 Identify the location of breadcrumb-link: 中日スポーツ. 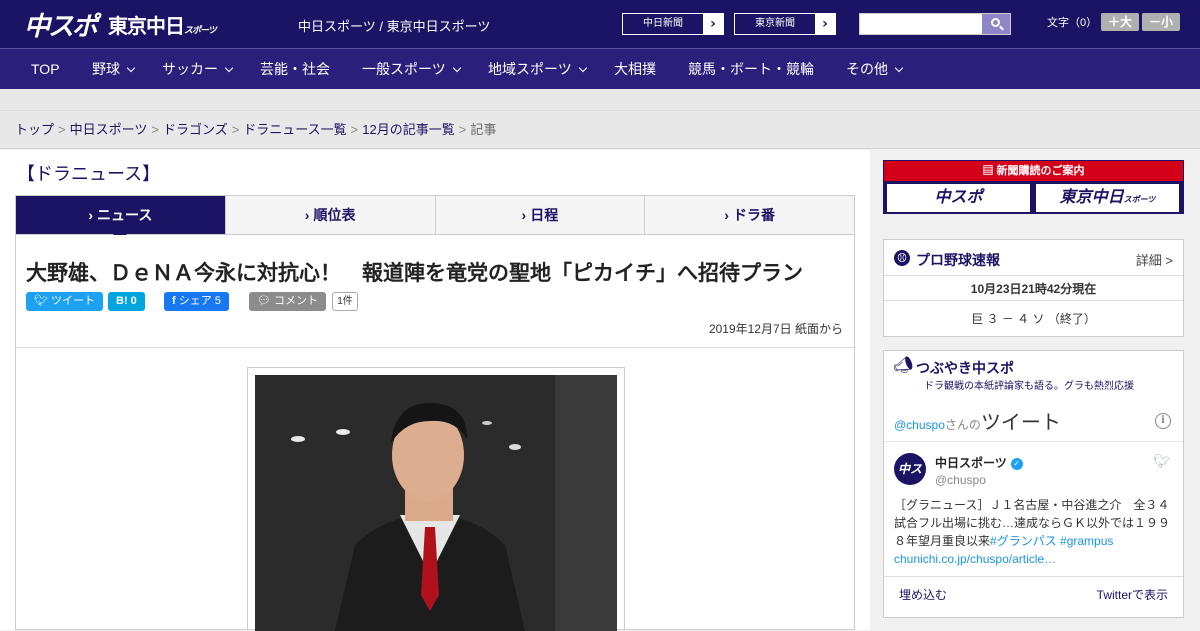
(109, 129).